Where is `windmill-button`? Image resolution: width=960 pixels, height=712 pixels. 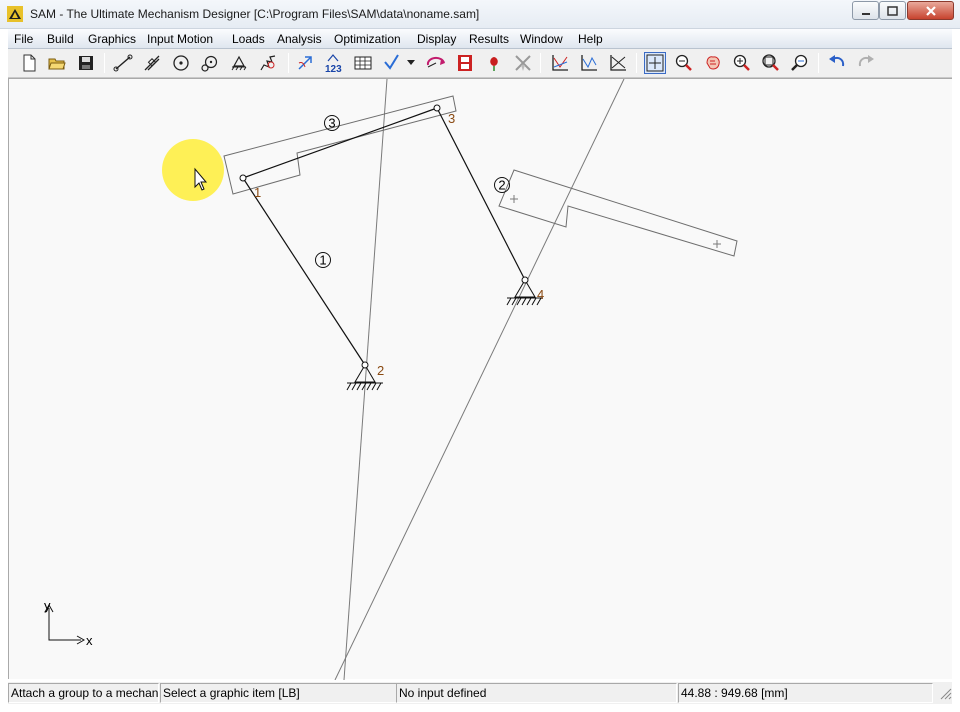 windmill-button is located at coordinates (523, 63).